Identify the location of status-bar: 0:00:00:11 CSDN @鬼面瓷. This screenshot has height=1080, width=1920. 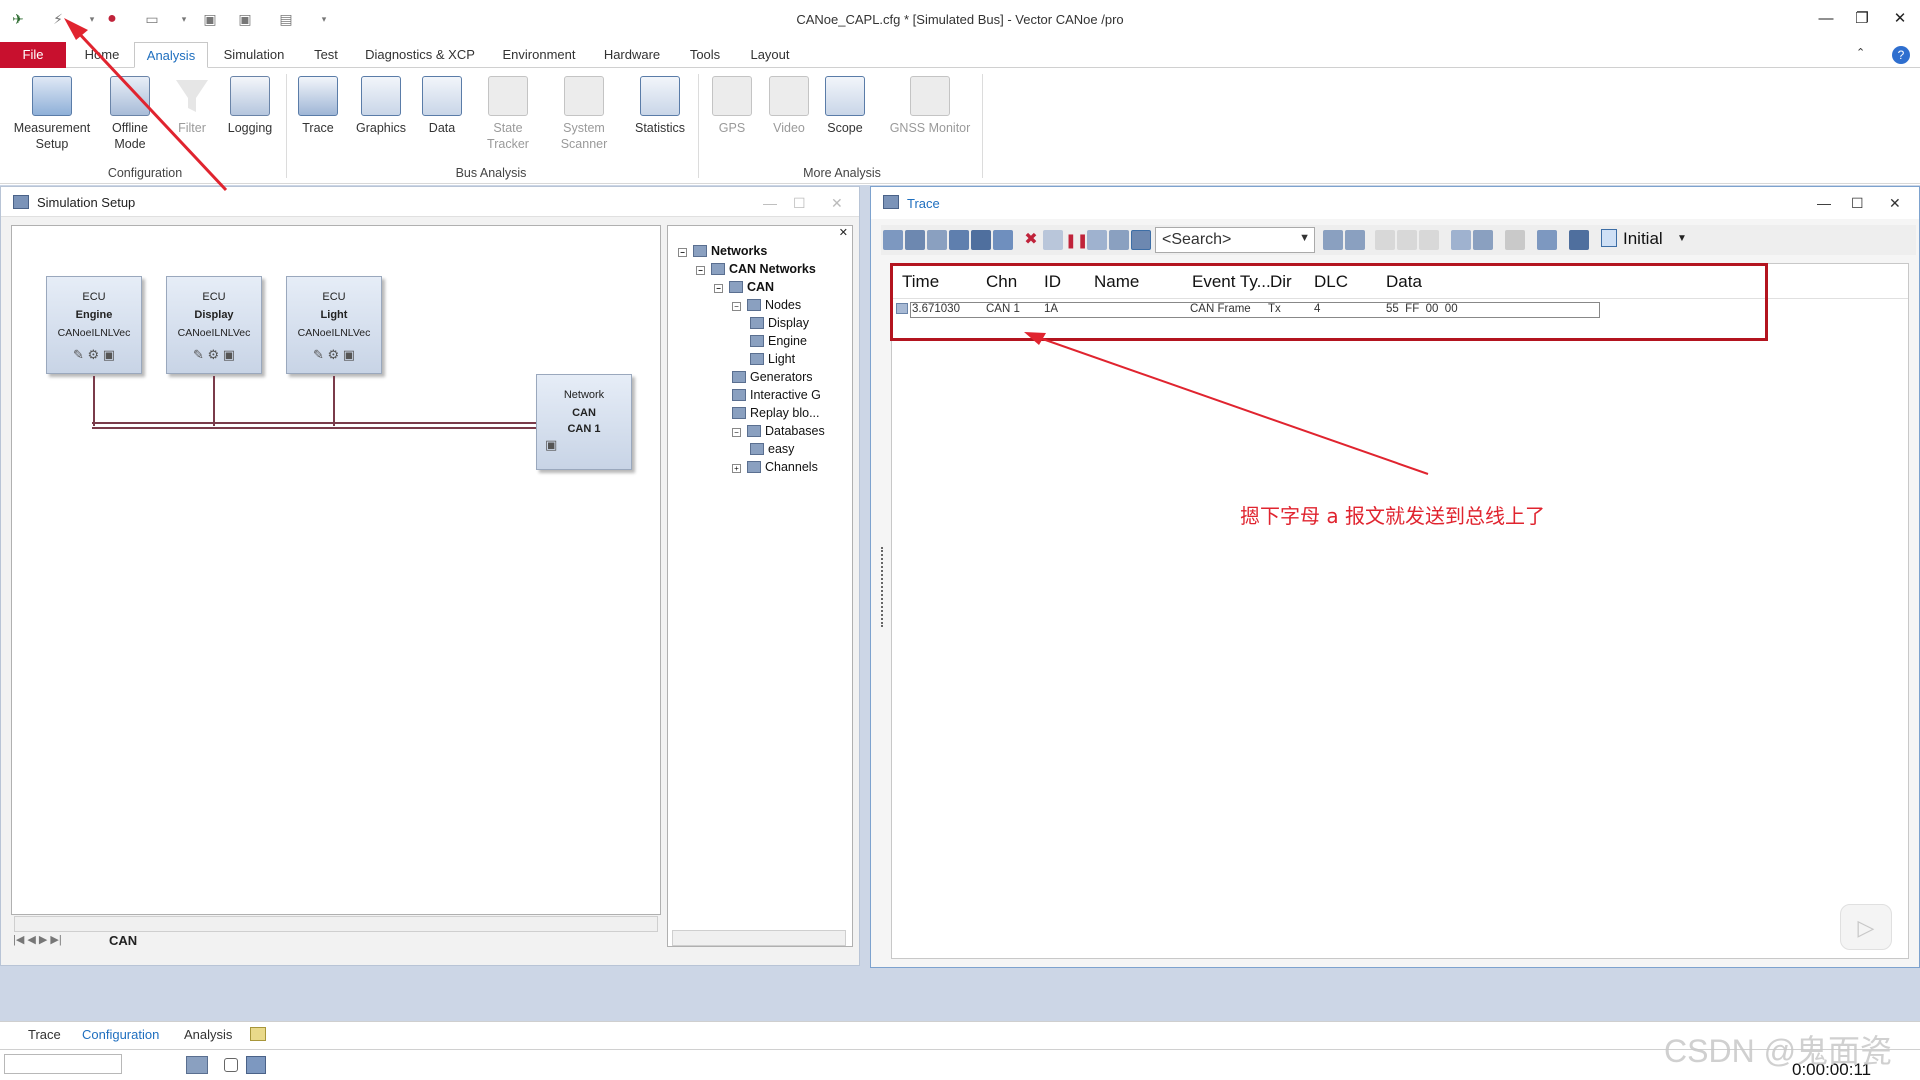
(960, 1056).